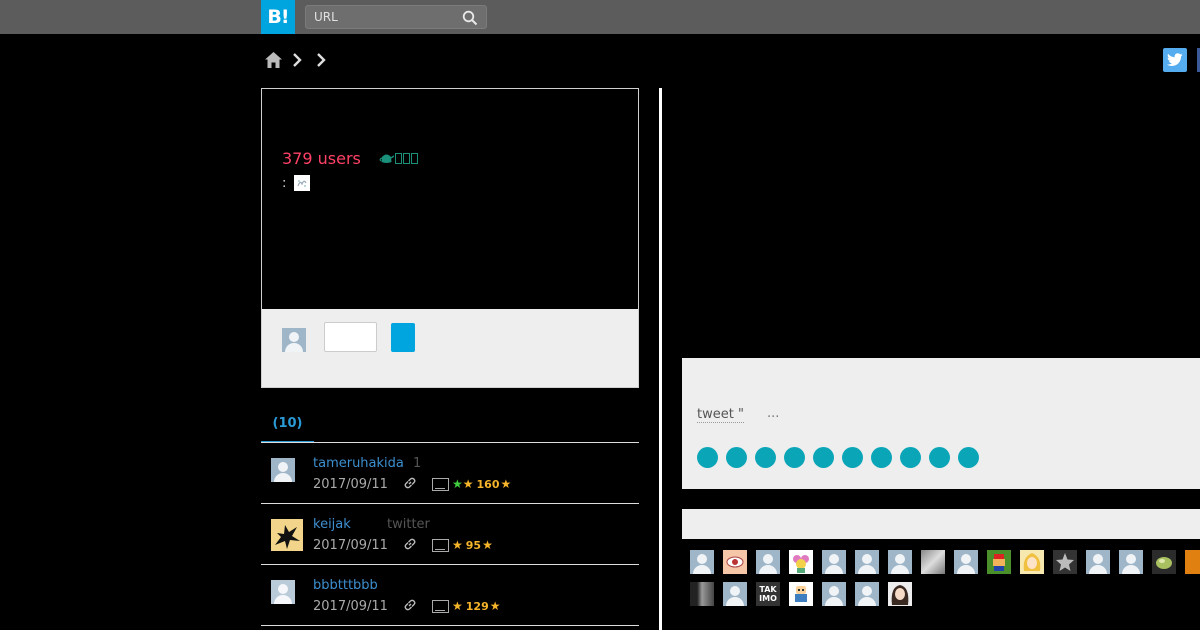 The image size is (1200, 630). Describe the element at coordinates (470, 18) in the screenshot. I see `search-icon` at that location.